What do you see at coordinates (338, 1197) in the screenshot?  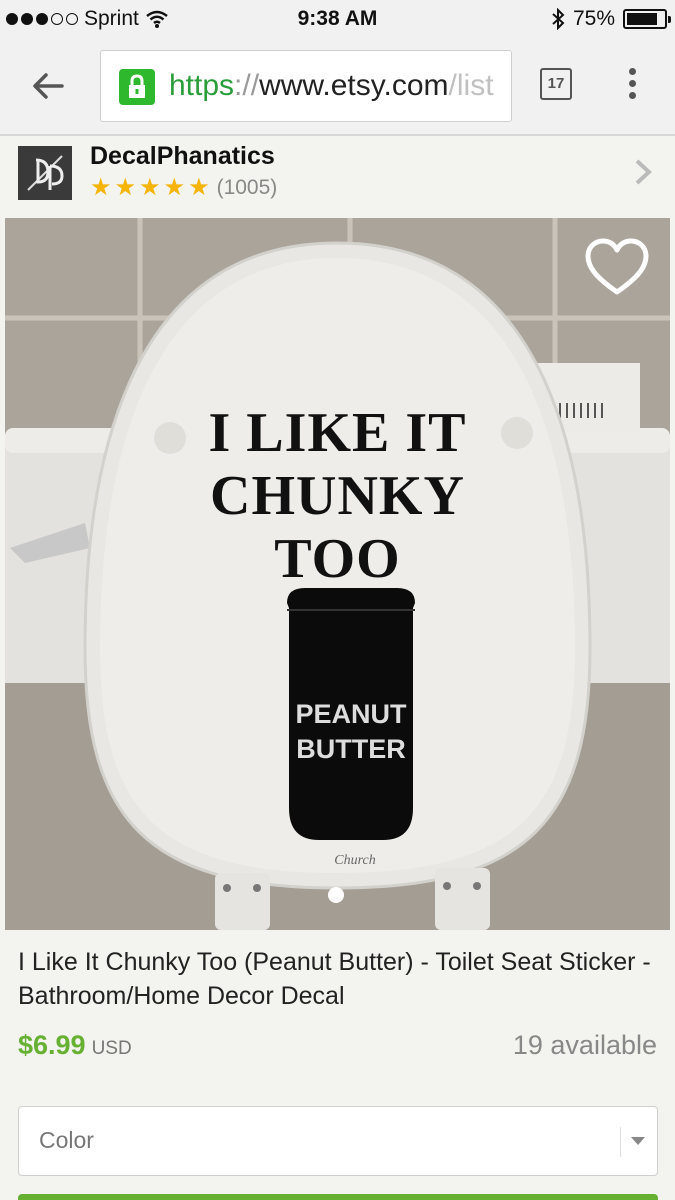 I see `add-to-cart-button` at bounding box center [338, 1197].